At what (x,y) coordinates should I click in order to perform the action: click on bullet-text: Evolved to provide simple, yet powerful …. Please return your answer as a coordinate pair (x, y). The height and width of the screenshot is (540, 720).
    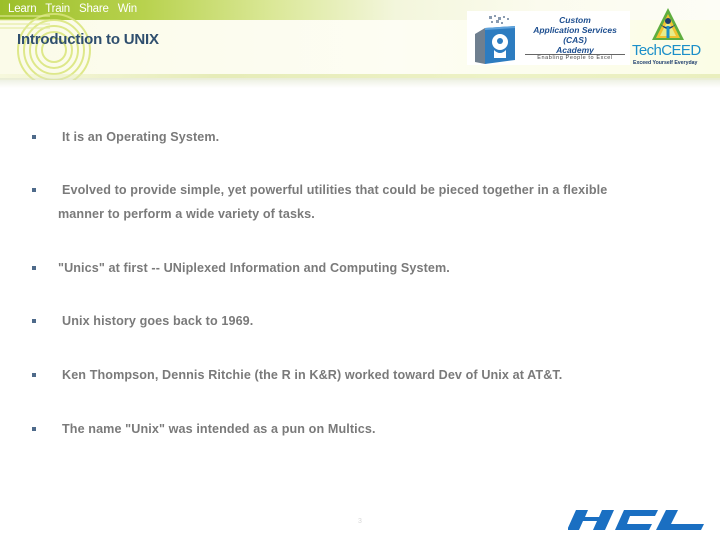
    Looking at the image, I should click on (335, 190).